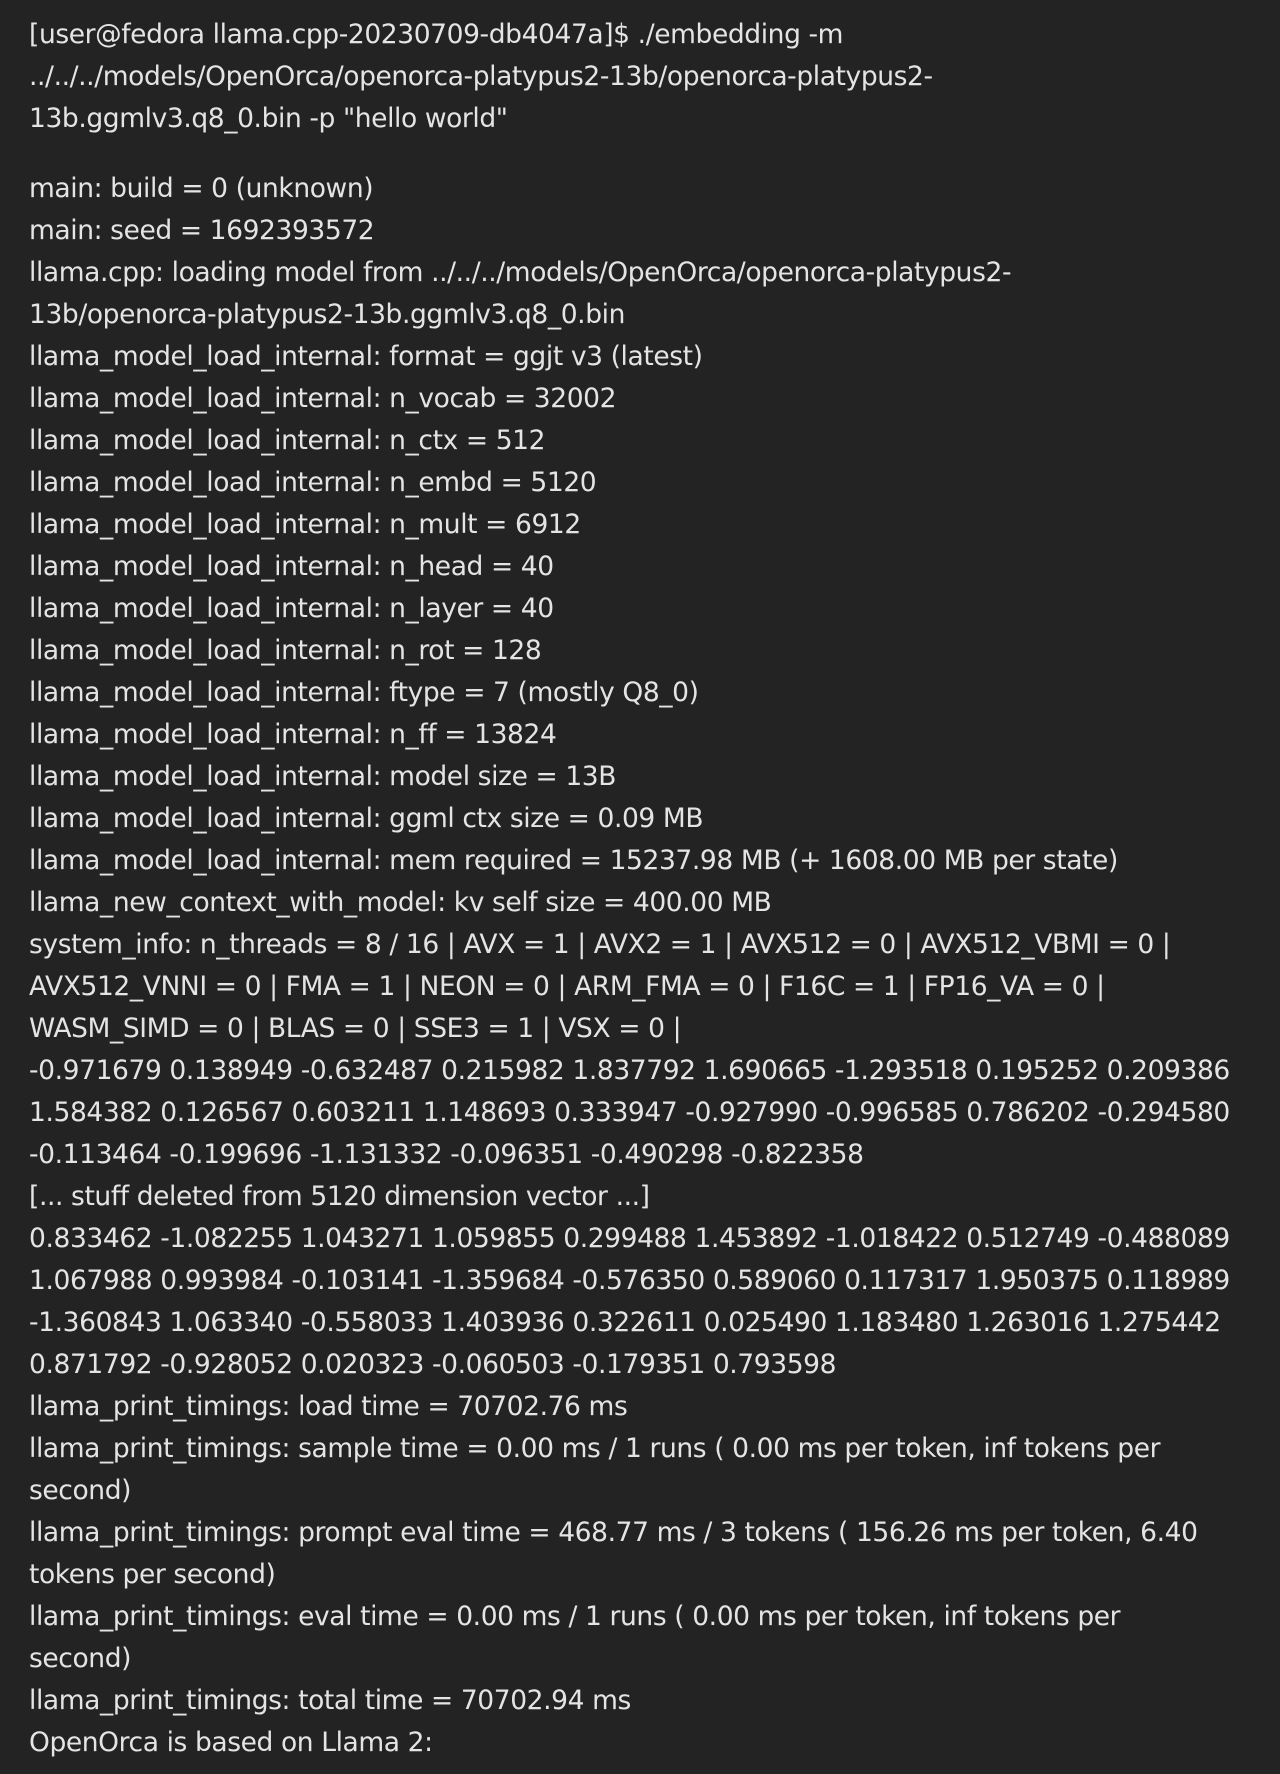 The height and width of the screenshot is (1774, 1280). I want to click on output-line: llama_model_load_internal: n_embd = 5120, so click(313, 482).